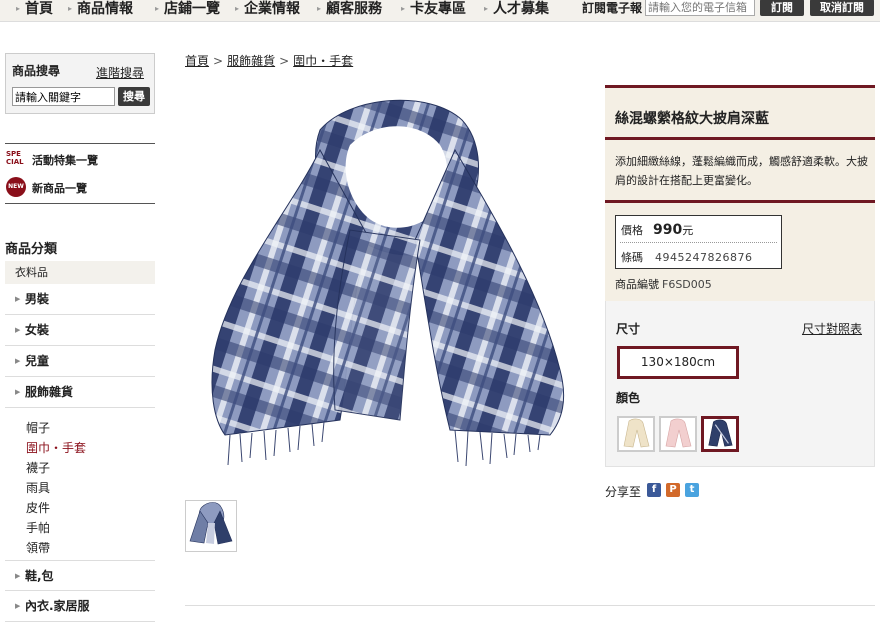 This screenshot has width=880, height=622. Describe the element at coordinates (251, 61) in the screenshot. I see `breadcrumb-accessories: 服飾雜貨` at that location.